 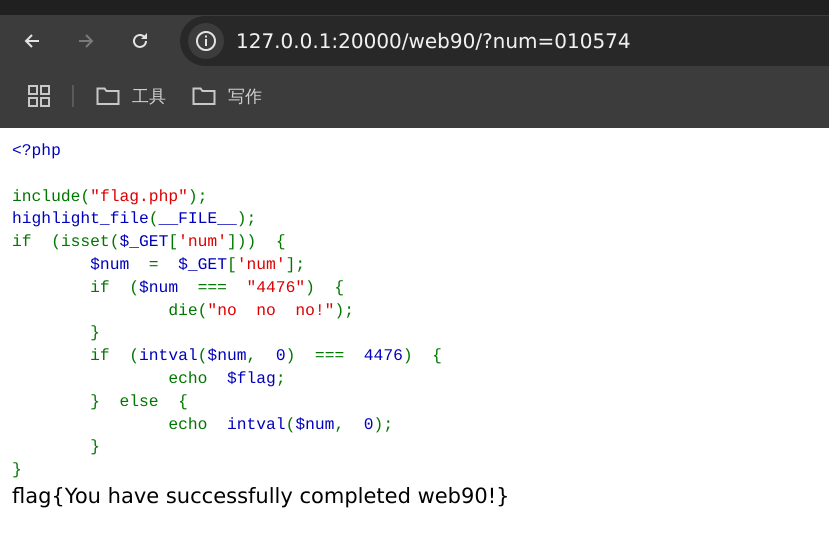 I want to click on code-line: include("flag.php");, so click(x=110, y=197).